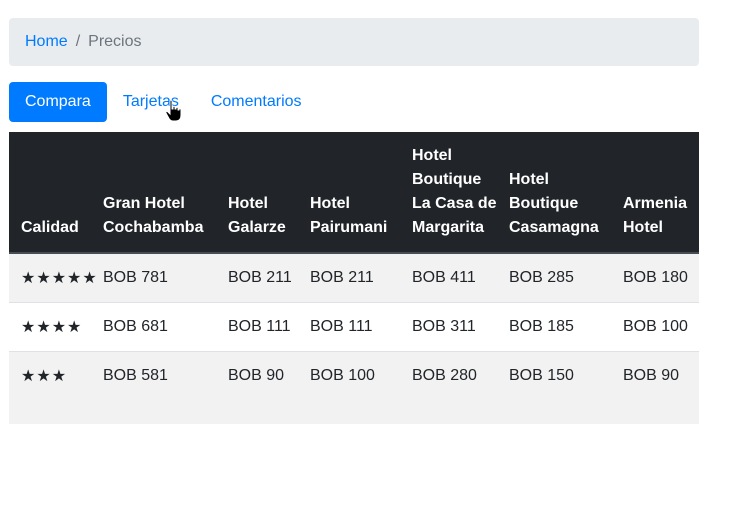 The height and width of the screenshot is (510, 736). I want to click on column-header-calidad: Calidad, so click(50, 193).